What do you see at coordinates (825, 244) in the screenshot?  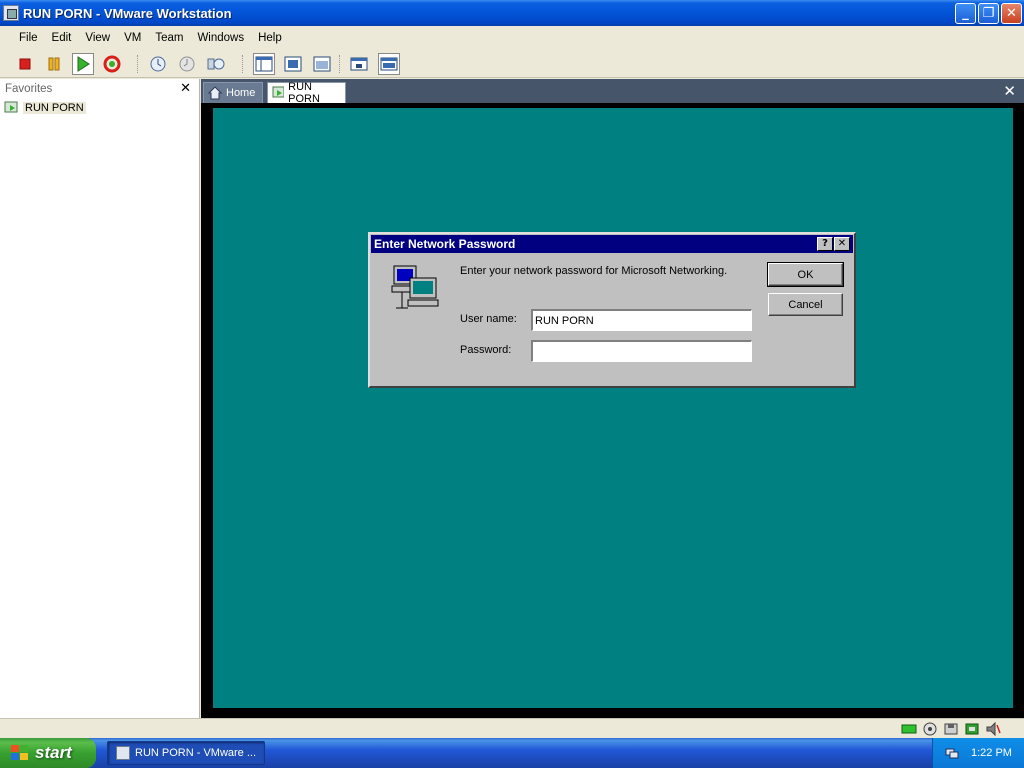 I see `help-icon: ?` at bounding box center [825, 244].